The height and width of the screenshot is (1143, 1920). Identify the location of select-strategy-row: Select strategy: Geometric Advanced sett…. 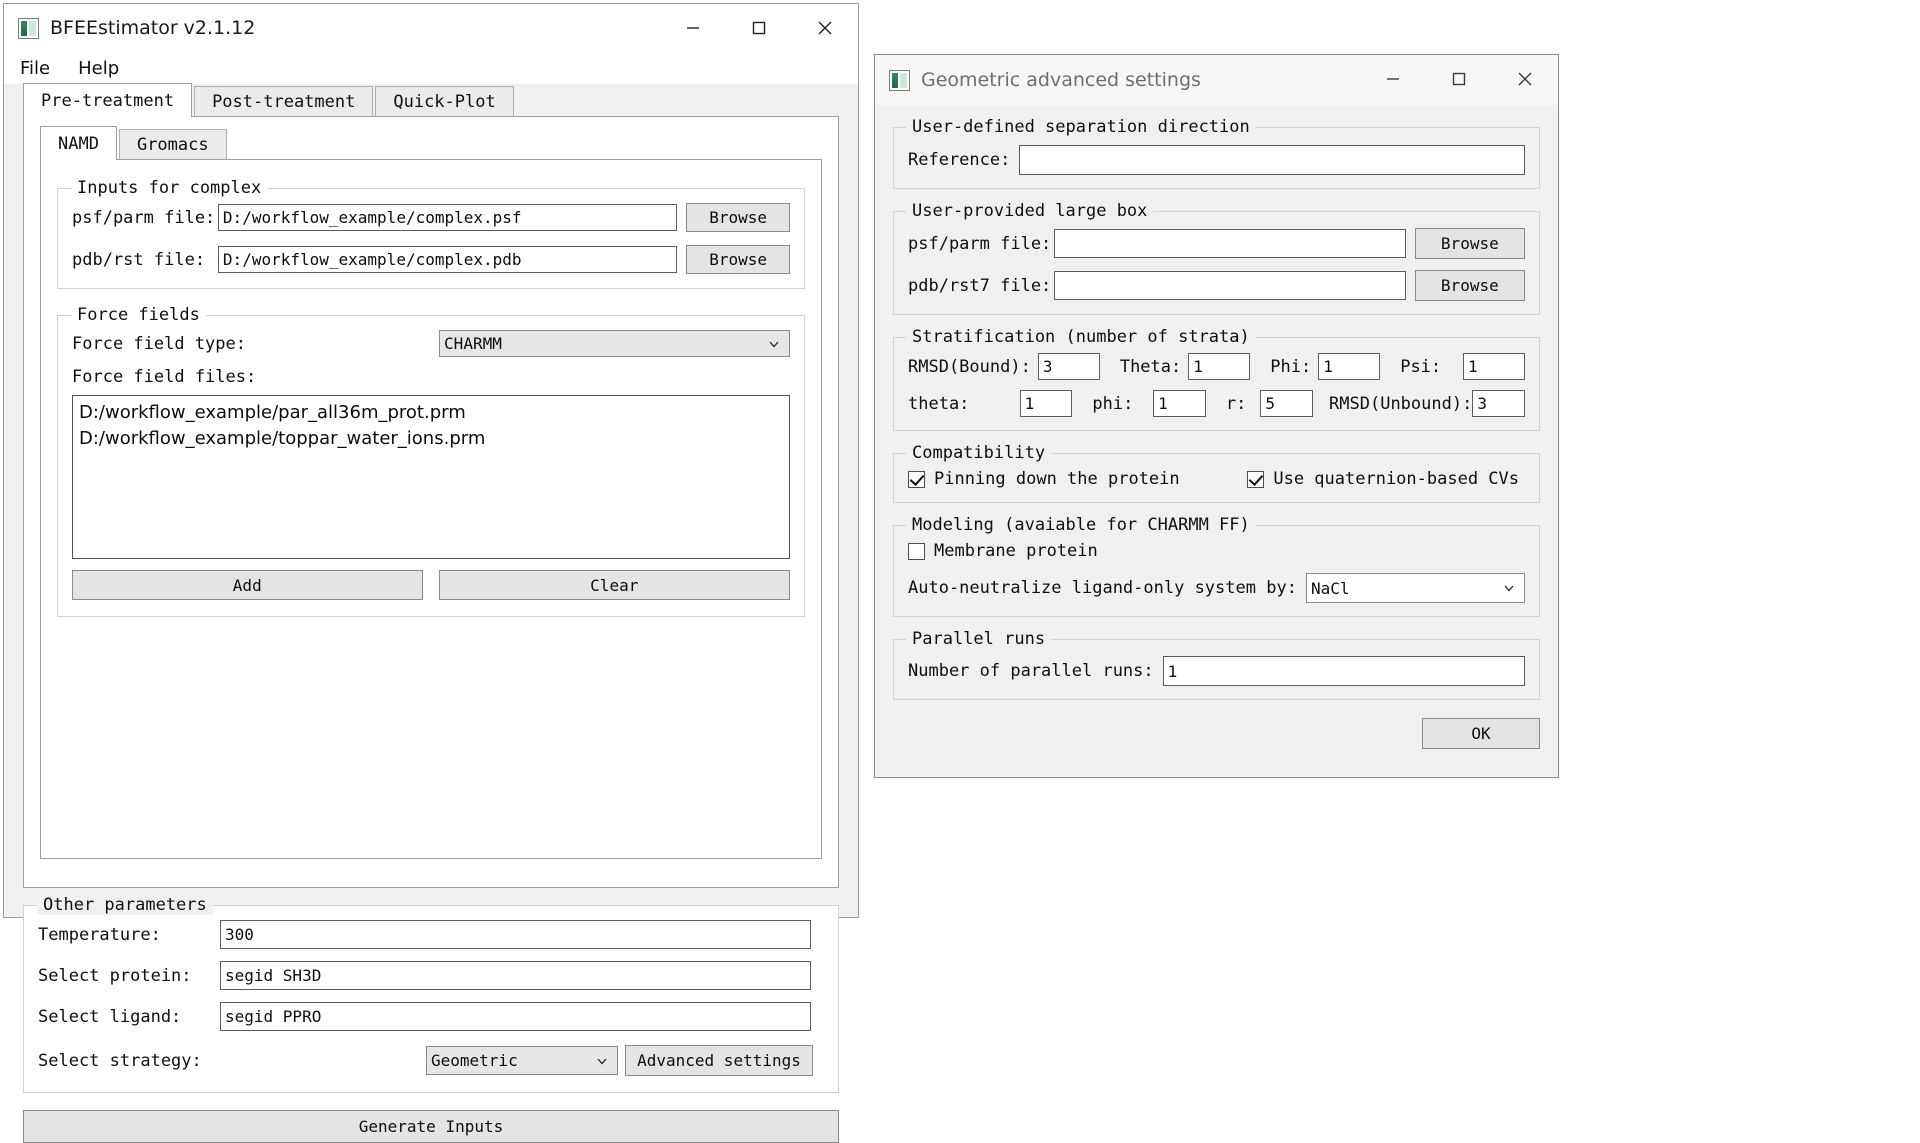
(431, 1060).